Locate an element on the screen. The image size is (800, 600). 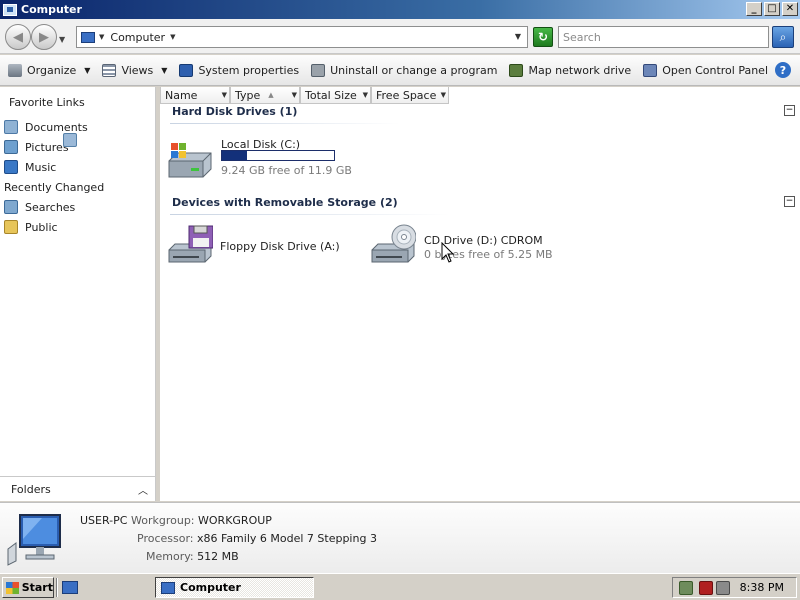
map-network-drive-label: Map network drive is located at coordinates (580, 70).